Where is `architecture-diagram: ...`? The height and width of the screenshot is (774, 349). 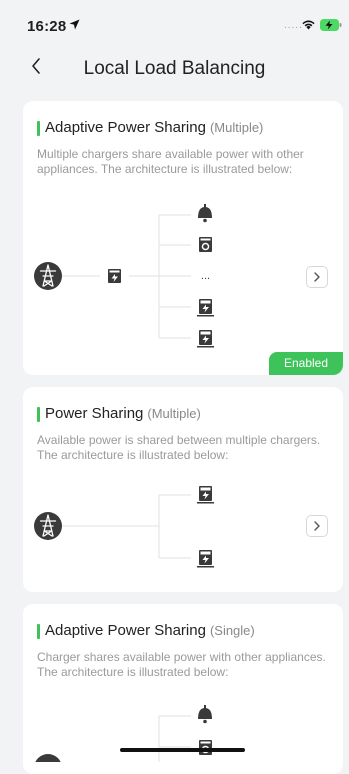 architecture-diagram: ... is located at coordinates (124, 276).